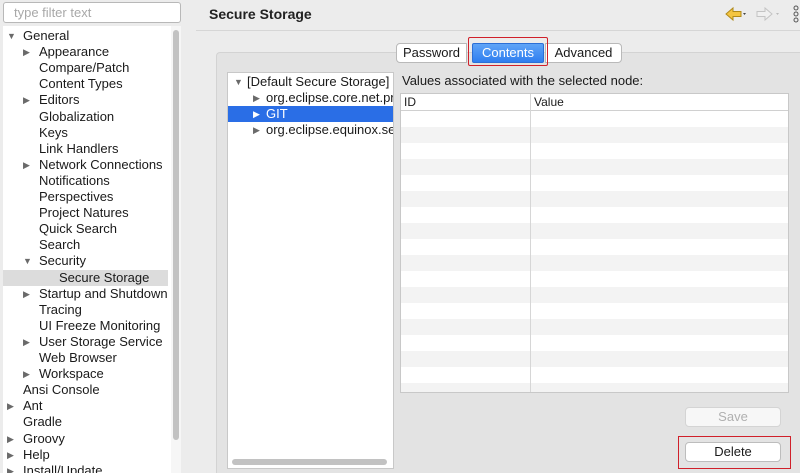  Describe the element at coordinates (735, 14) in the screenshot. I see `back-arrow-icon` at that location.